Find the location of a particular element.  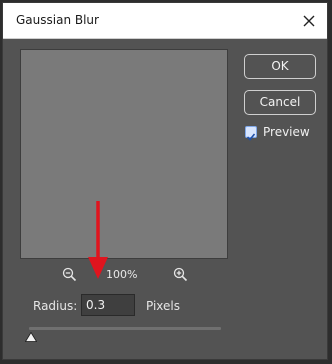

cancel-button: Cancel is located at coordinates (280, 102).